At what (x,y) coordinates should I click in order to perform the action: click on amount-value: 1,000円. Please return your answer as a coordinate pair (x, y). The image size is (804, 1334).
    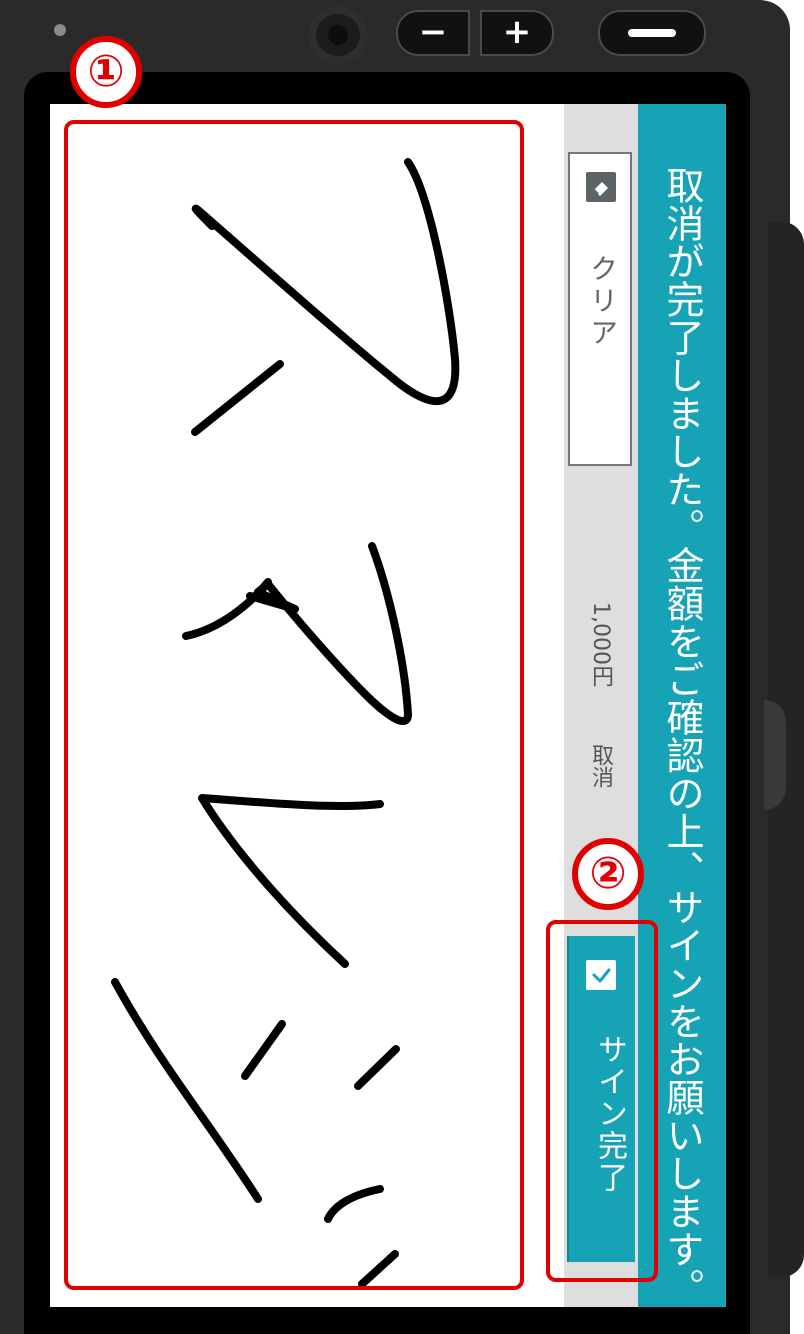
    Looking at the image, I should click on (600, 644).